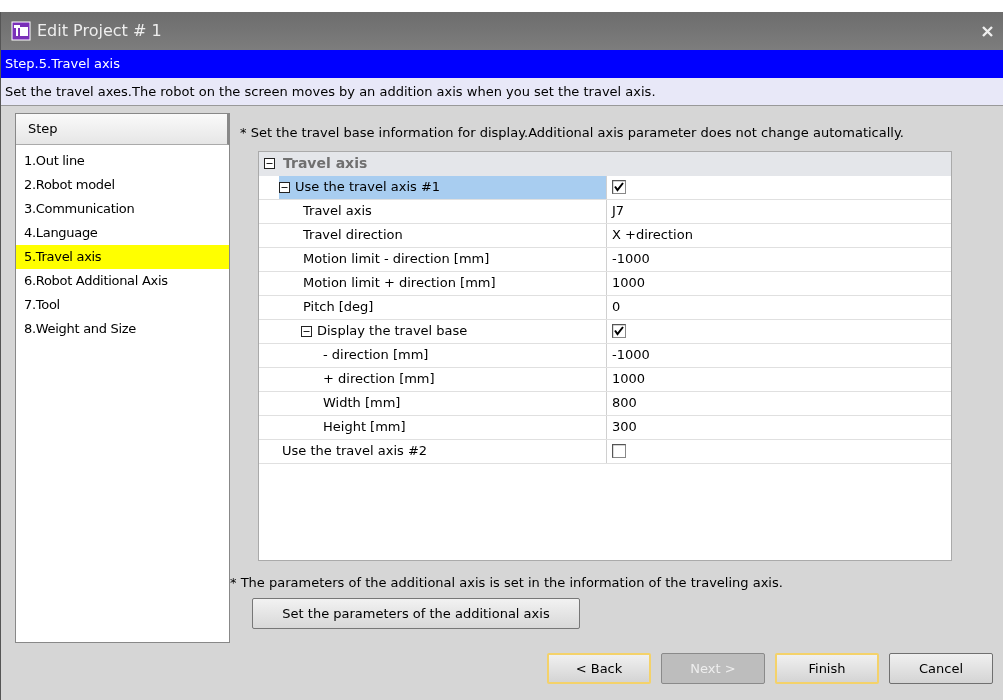 Image resolution: width=1003 pixels, height=700 pixels. Describe the element at coordinates (376, 355) in the screenshot. I see `property-label: - direction [mm]` at that location.